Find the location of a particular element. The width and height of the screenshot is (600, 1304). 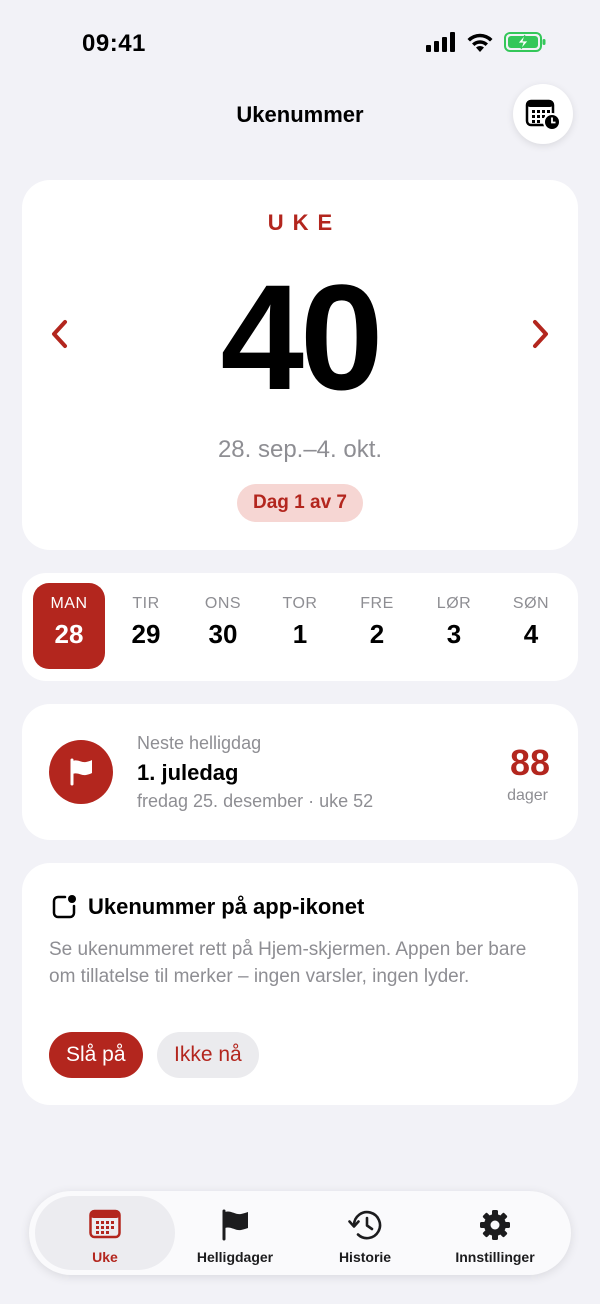

calendar-clock-icon is located at coordinates (543, 115).